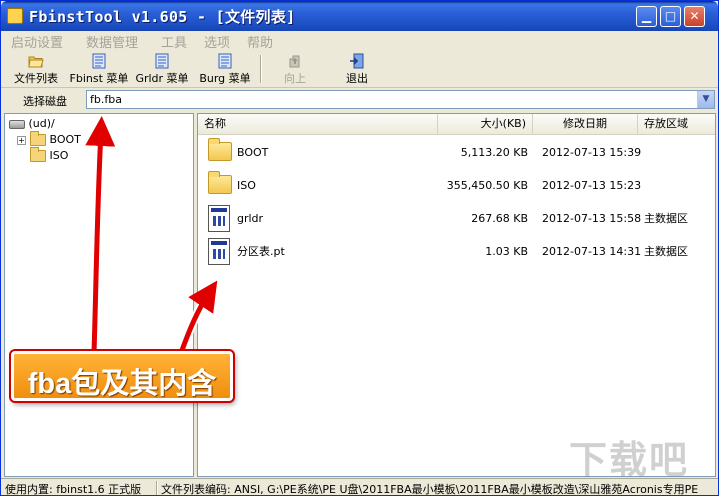 This screenshot has width=719, height=496. I want to click on maximize-button: □, so click(670, 16).